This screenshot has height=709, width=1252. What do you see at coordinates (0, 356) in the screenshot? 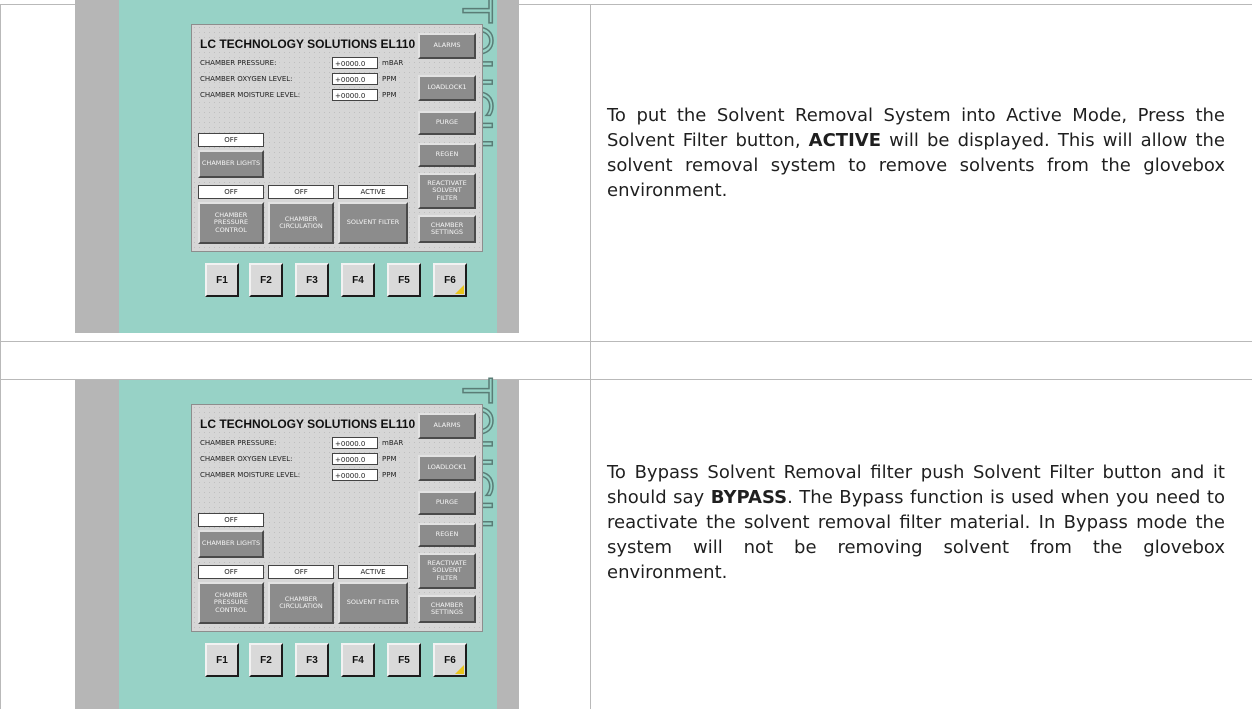
I see `table-left-border` at bounding box center [0, 356].